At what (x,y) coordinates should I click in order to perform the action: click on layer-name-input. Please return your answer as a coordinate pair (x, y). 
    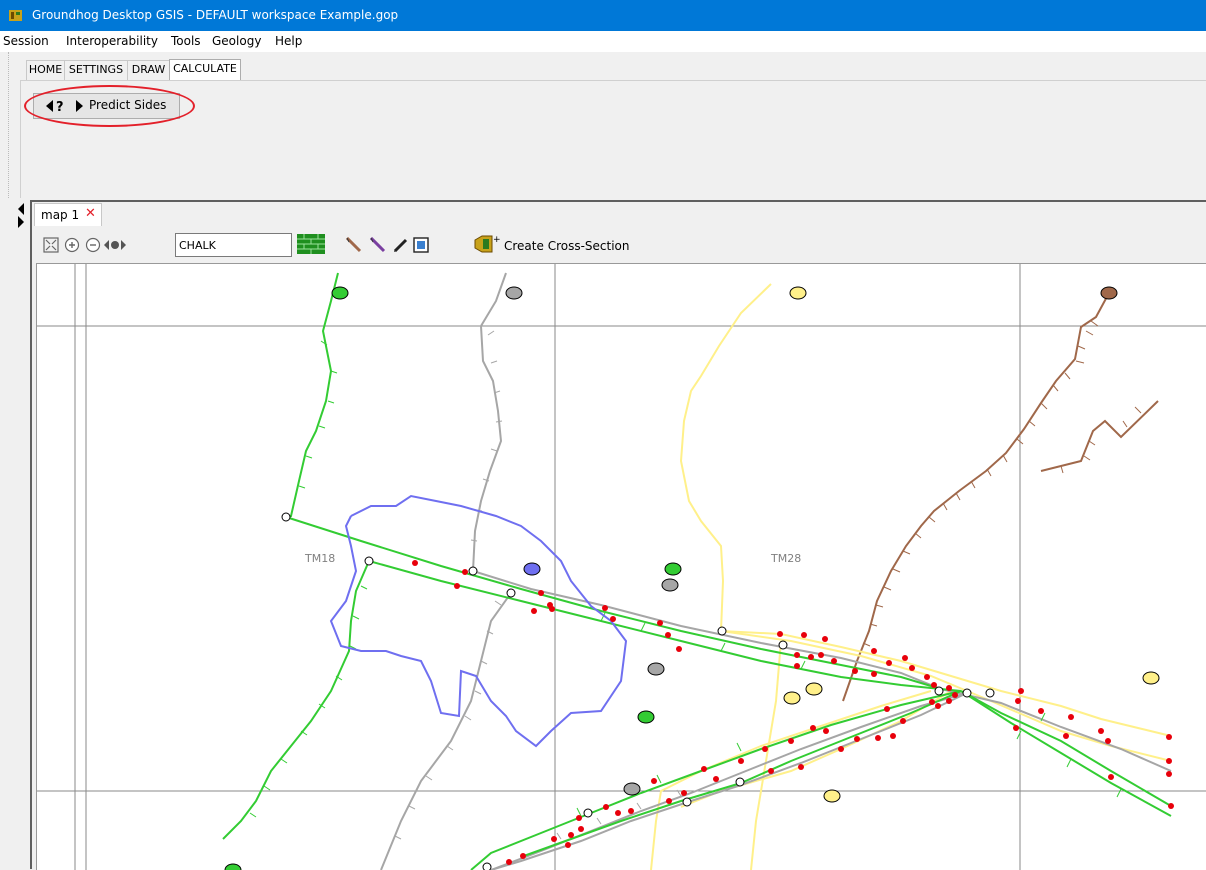
    Looking at the image, I should click on (233, 245).